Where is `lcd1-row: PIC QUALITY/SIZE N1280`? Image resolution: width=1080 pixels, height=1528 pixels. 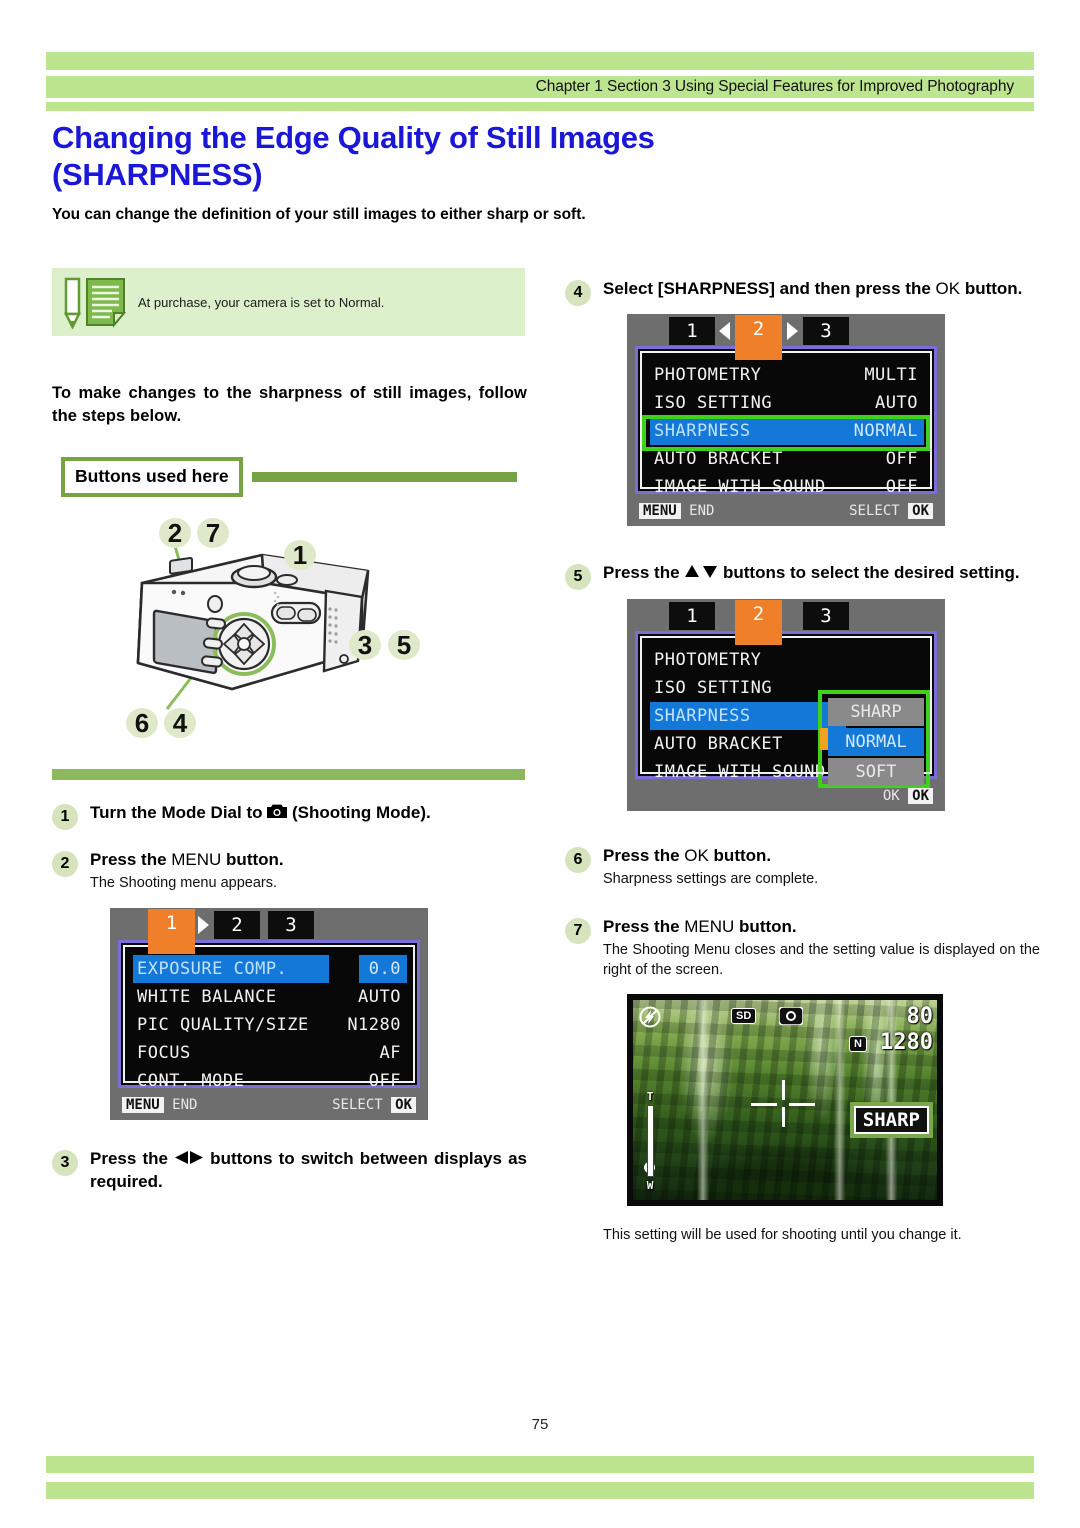
lcd1-row: PIC QUALITY/SIZE N1280 is located at coordinates (270, 1025).